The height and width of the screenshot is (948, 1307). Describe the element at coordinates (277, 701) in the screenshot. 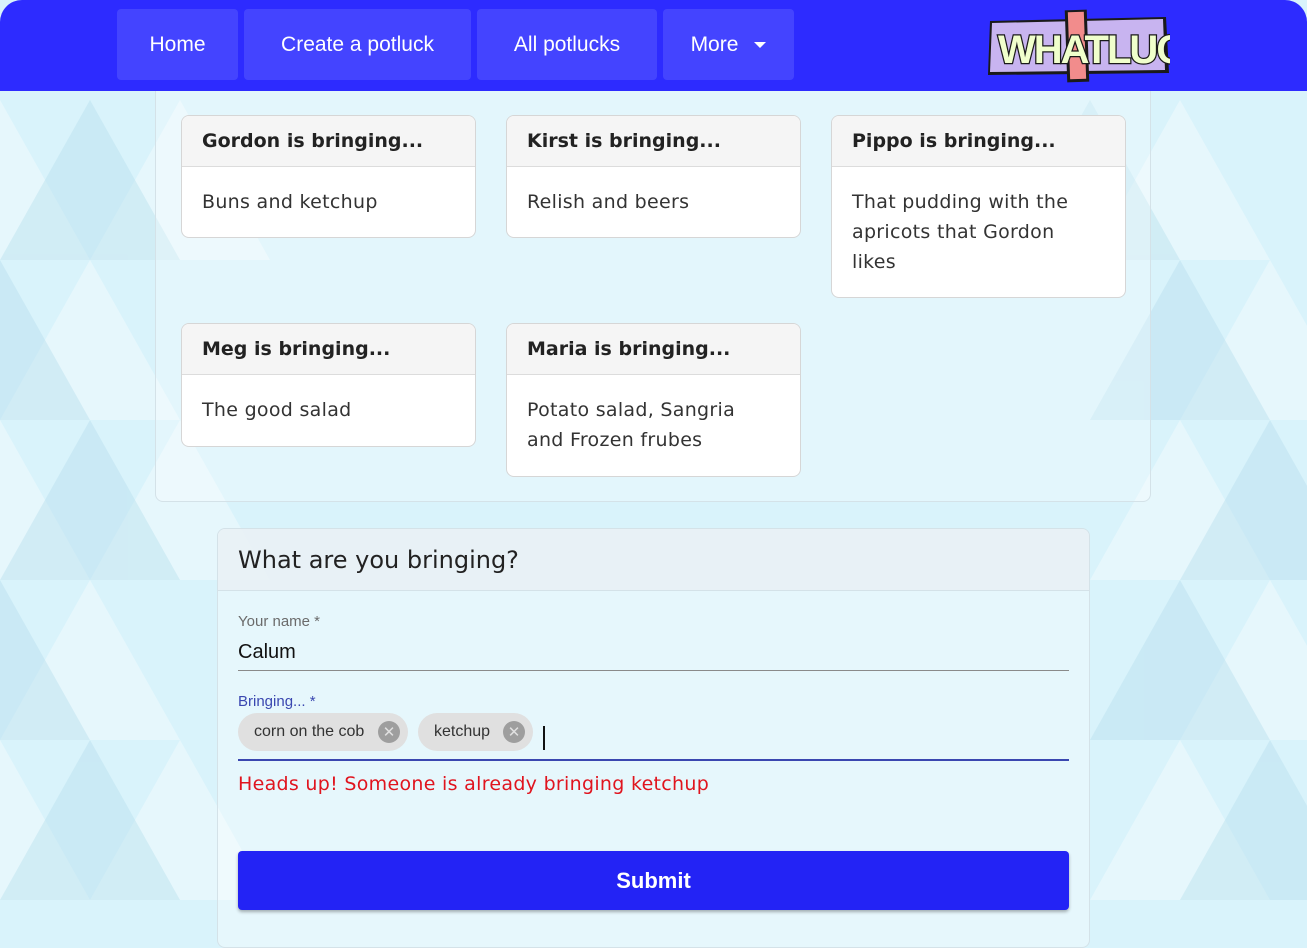

I see `bringing-field-label: Bringing... *` at that location.